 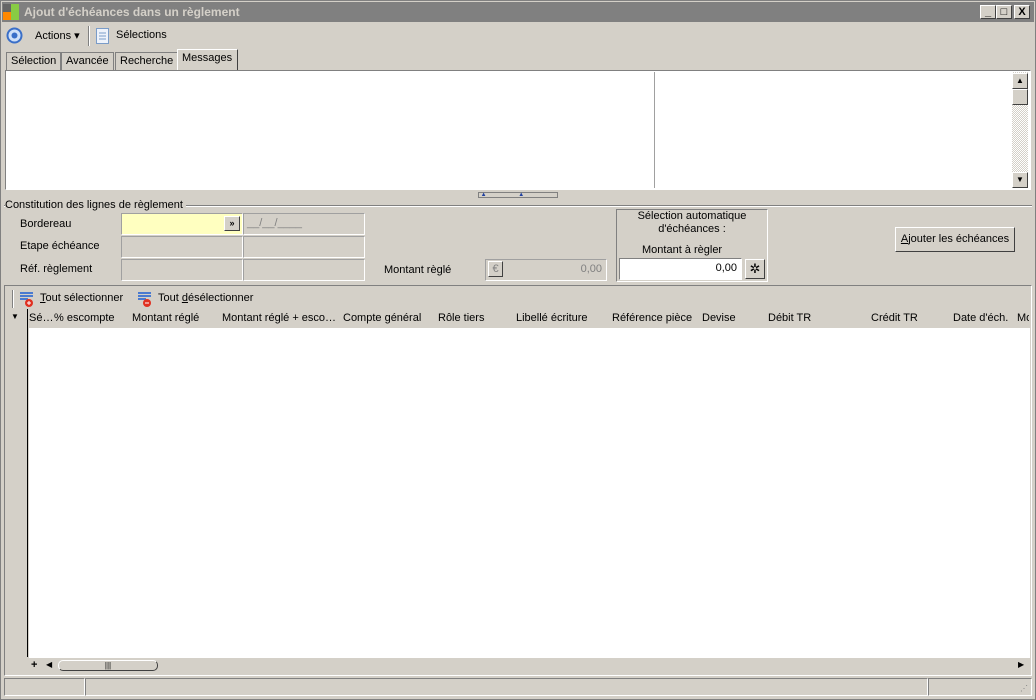 What do you see at coordinates (552, 318) in the screenshot?
I see `column-header: Libellé écriture` at bounding box center [552, 318].